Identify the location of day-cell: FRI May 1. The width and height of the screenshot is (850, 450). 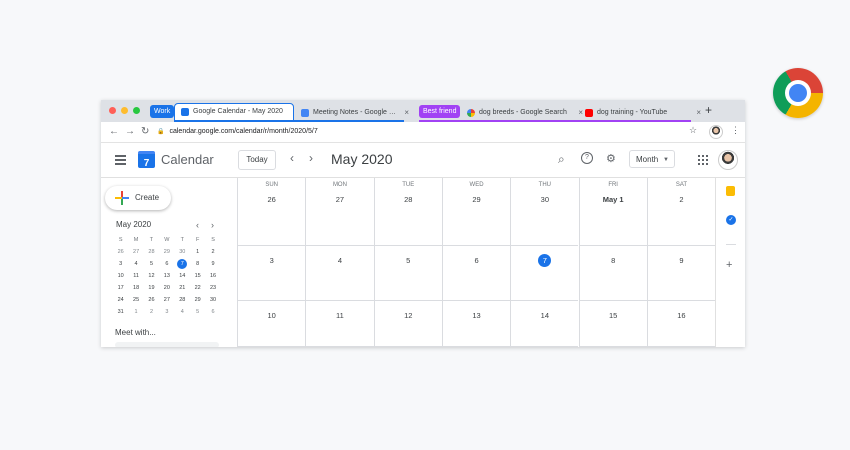
(612, 212).